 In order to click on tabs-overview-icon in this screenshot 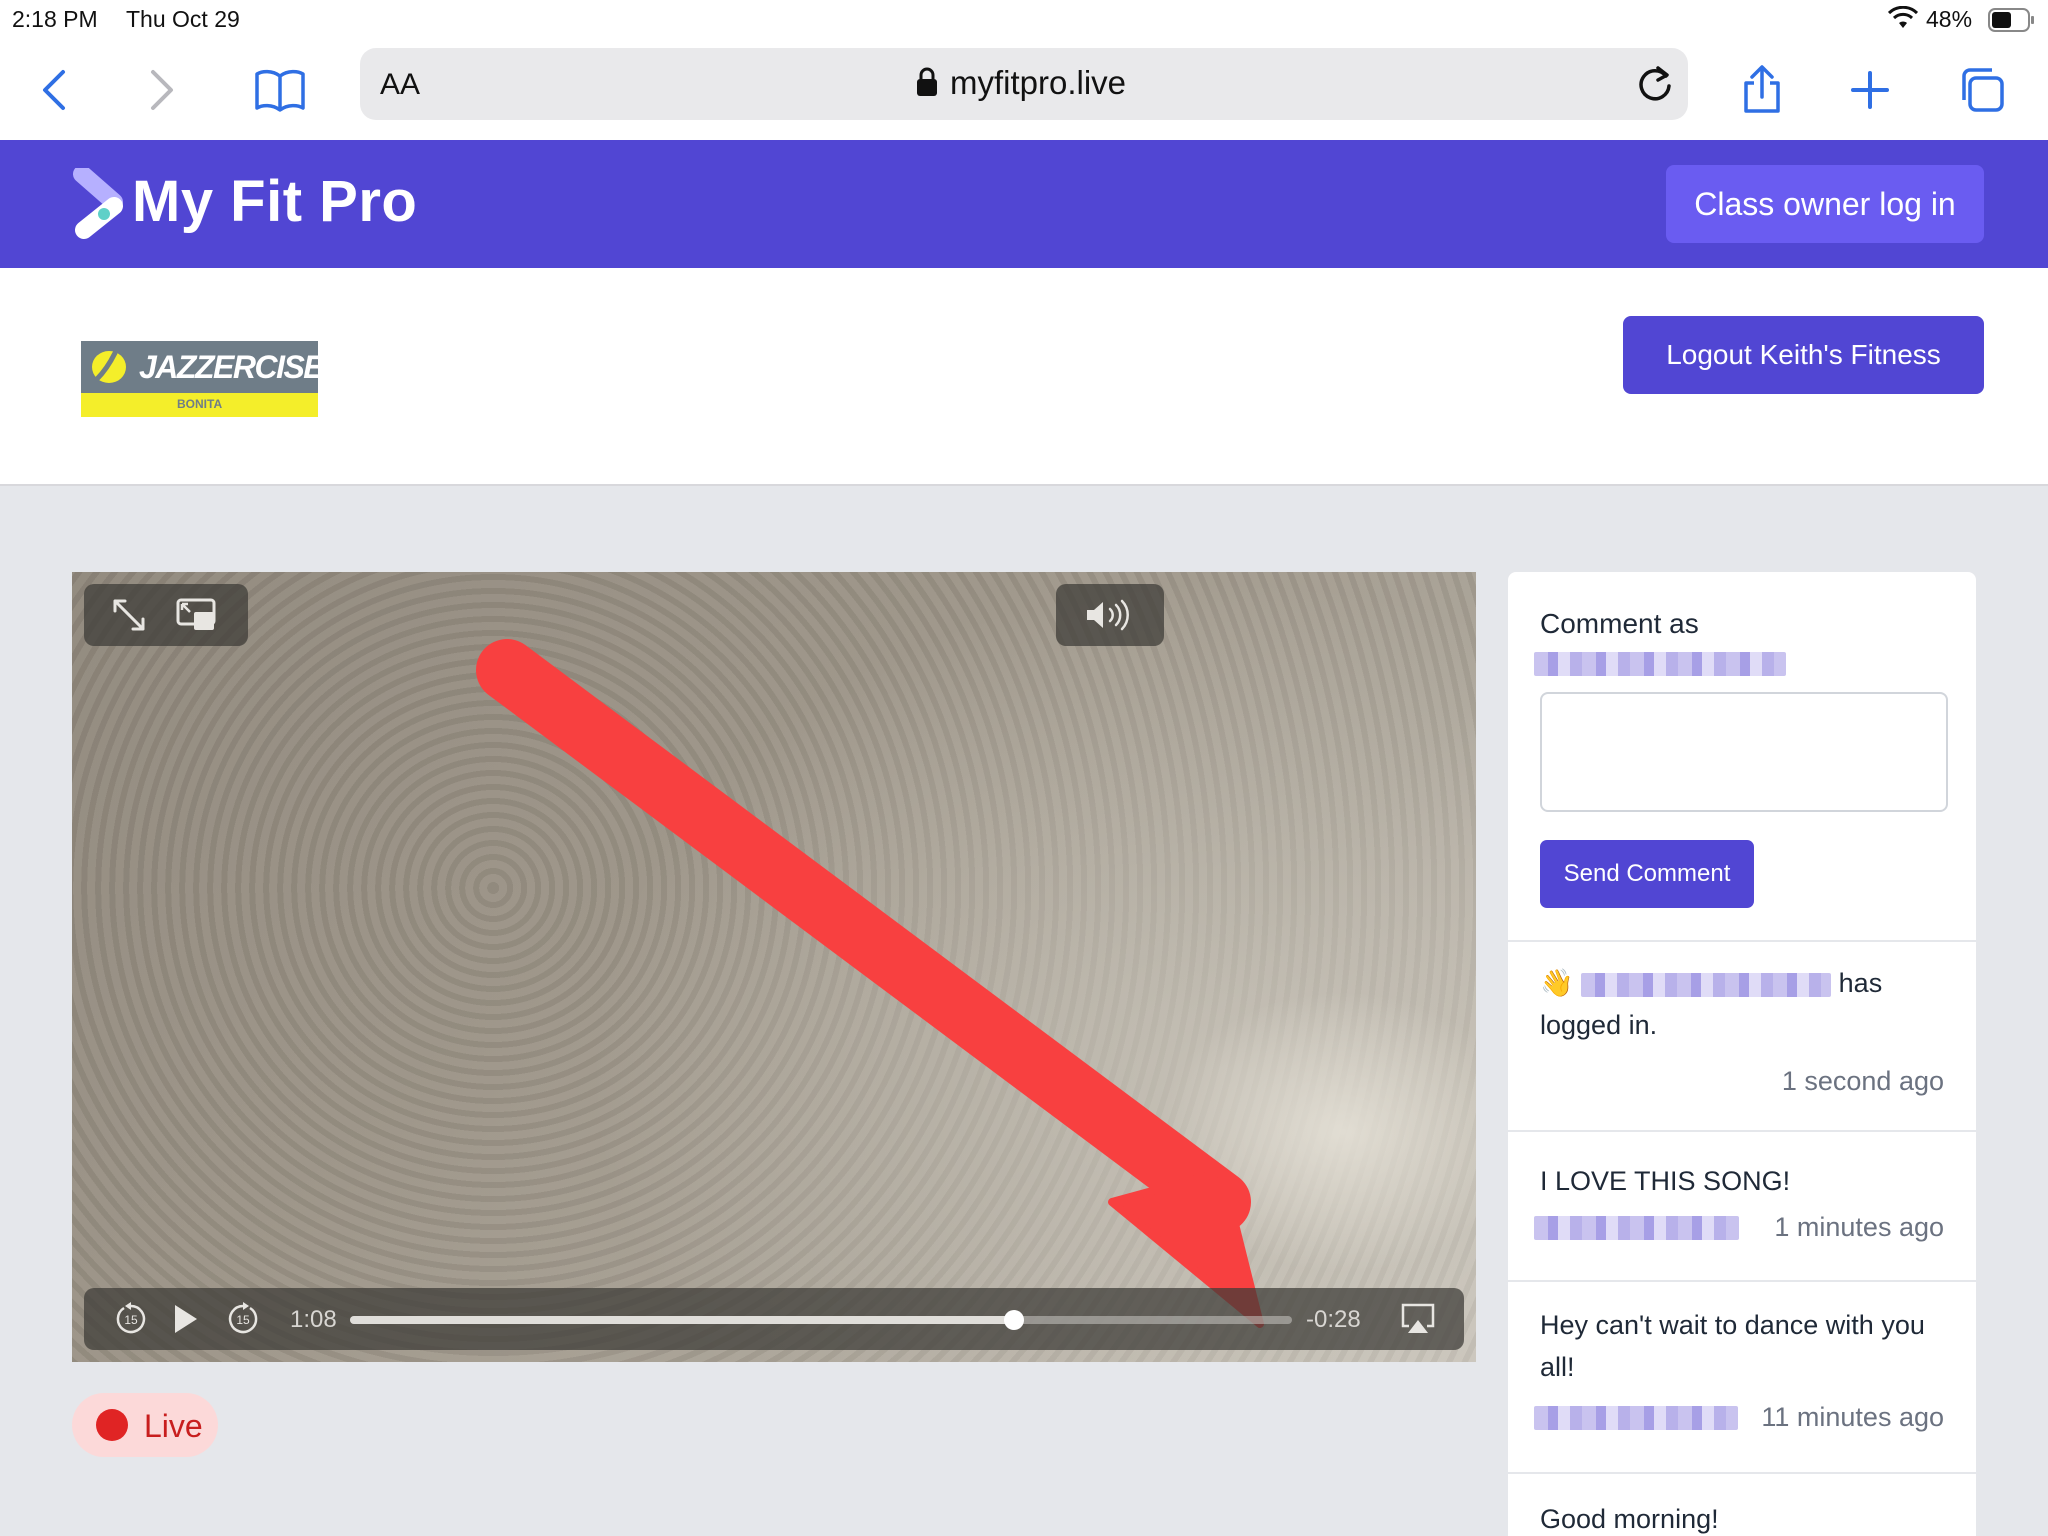, I will do `click(1982, 90)`.